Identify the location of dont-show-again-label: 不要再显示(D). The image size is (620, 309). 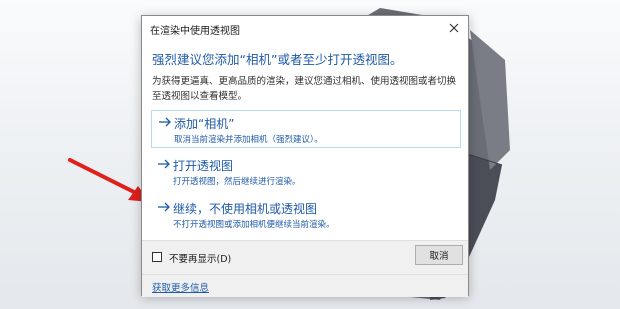
(200, 258).